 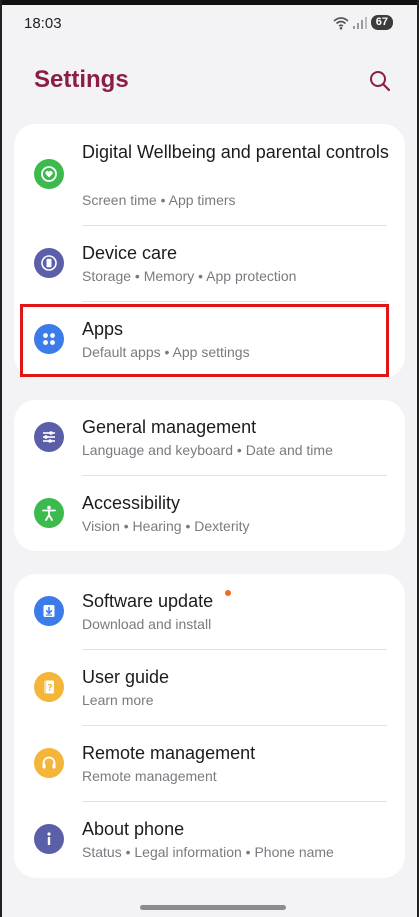 What do you see at coordinates (131, 503) in the screenshot?
I see `item-title: Accessibility` at bounding box center [131, 503].